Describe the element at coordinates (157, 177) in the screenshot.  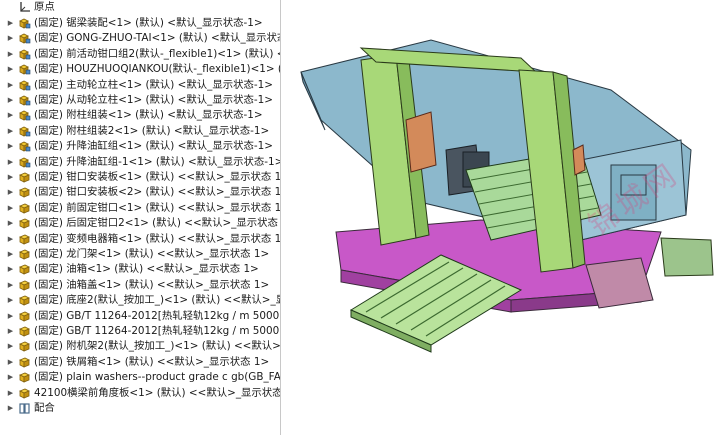
I see `component-label: (固定) 钳口安装板<1> (默认) <<默认>_显示状态 1>` at that location.